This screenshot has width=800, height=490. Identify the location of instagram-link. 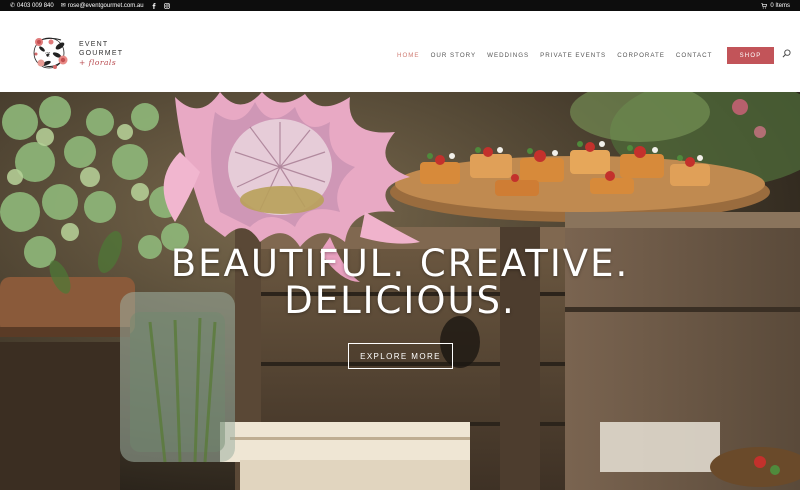
(166, 5).